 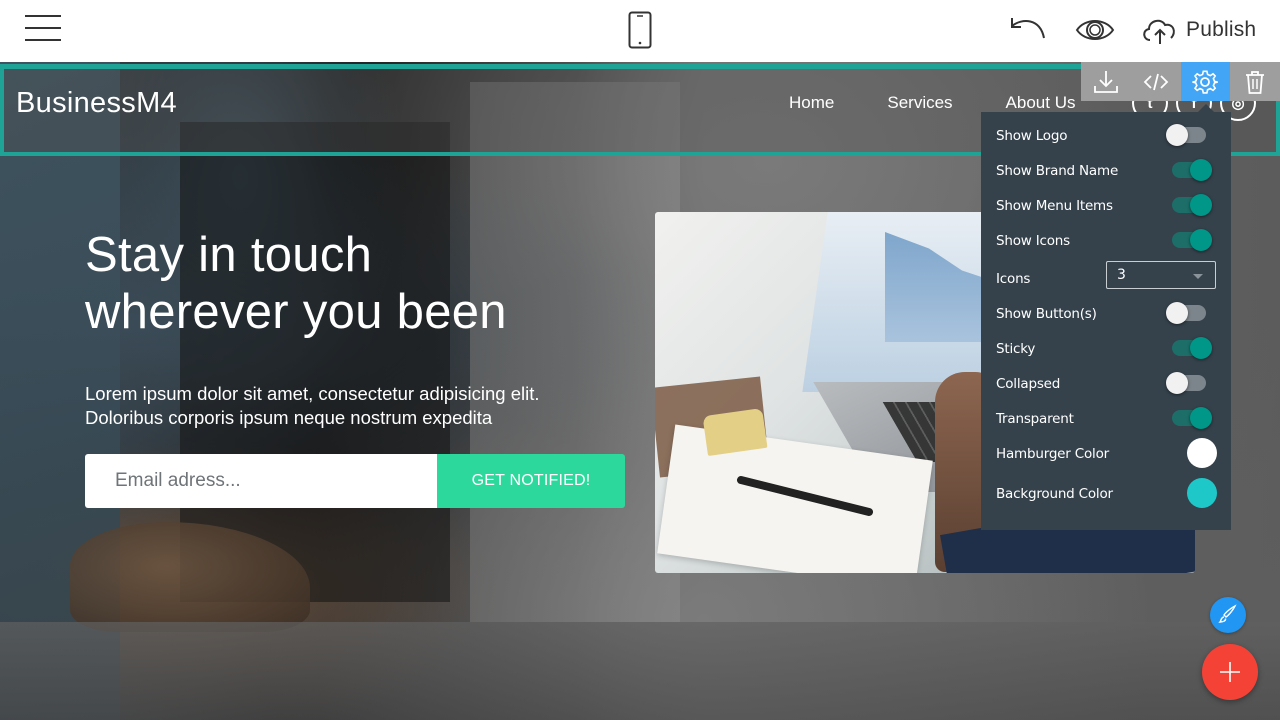 I want to click on gear-icon, so click(x=1205, y=81).